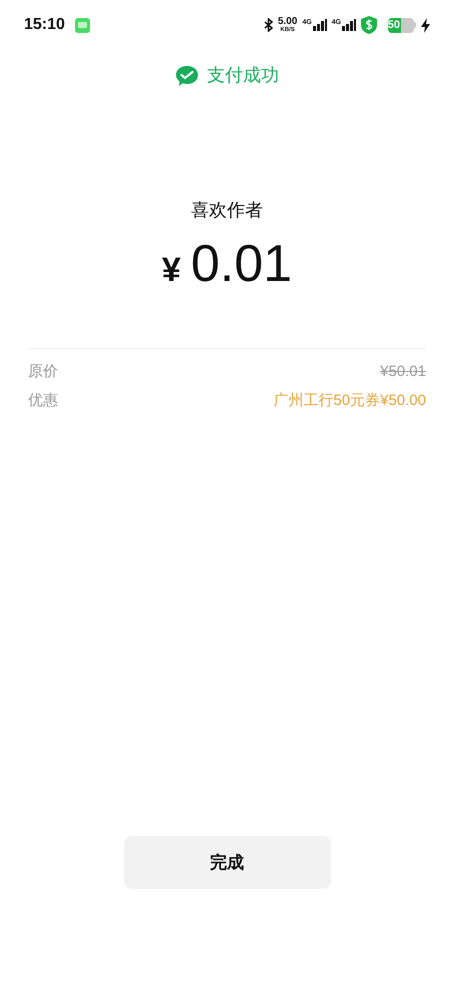 Image resolution: width=454 pixels, height=999 pixels. Describe the element at coordinates (402, 25) in the screenshot. I see `battery-indicator: 50` at that location.